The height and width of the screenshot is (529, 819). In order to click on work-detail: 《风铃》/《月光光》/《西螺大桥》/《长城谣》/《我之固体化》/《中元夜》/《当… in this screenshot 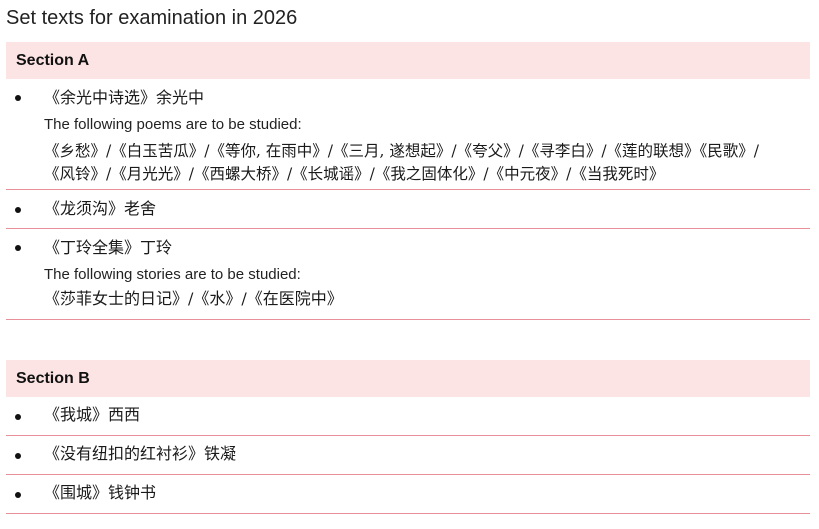, I will do `click(354, 174)`.